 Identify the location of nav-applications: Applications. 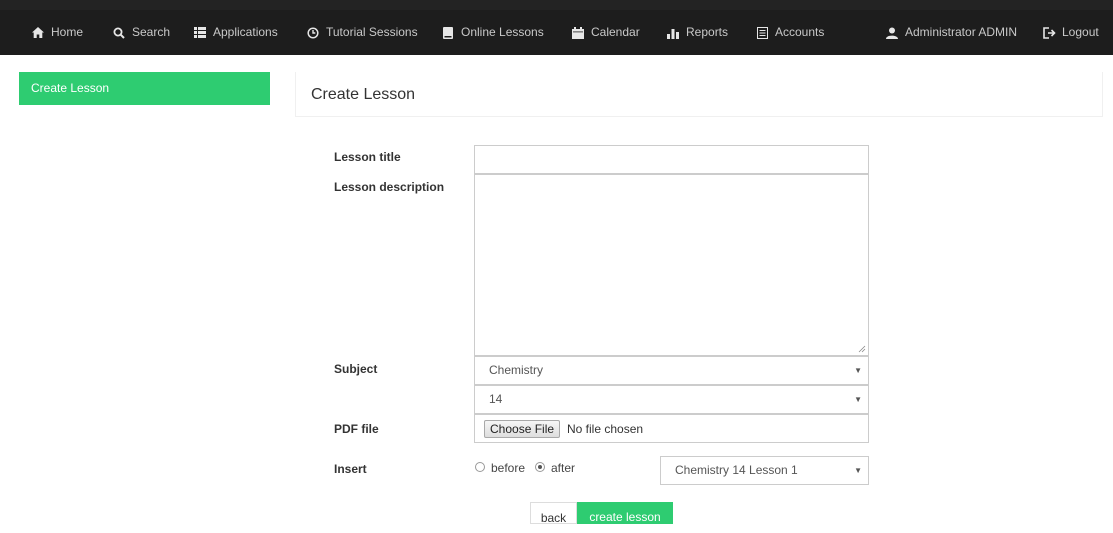
(235, 32).